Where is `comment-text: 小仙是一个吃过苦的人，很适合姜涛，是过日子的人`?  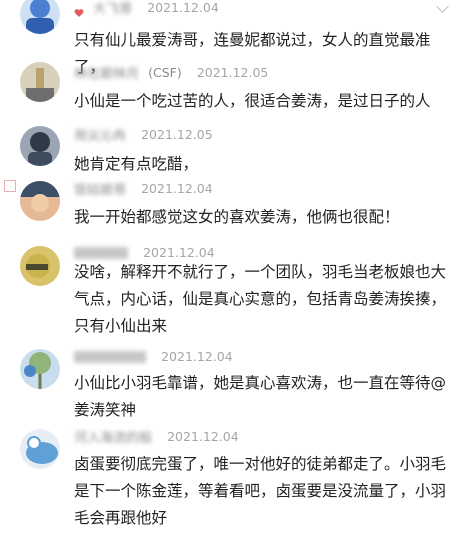 comment-text: 小仙是一个吃过苦的人，很适合姜涛，是过日子的人 is located at coordinates (252, 101).